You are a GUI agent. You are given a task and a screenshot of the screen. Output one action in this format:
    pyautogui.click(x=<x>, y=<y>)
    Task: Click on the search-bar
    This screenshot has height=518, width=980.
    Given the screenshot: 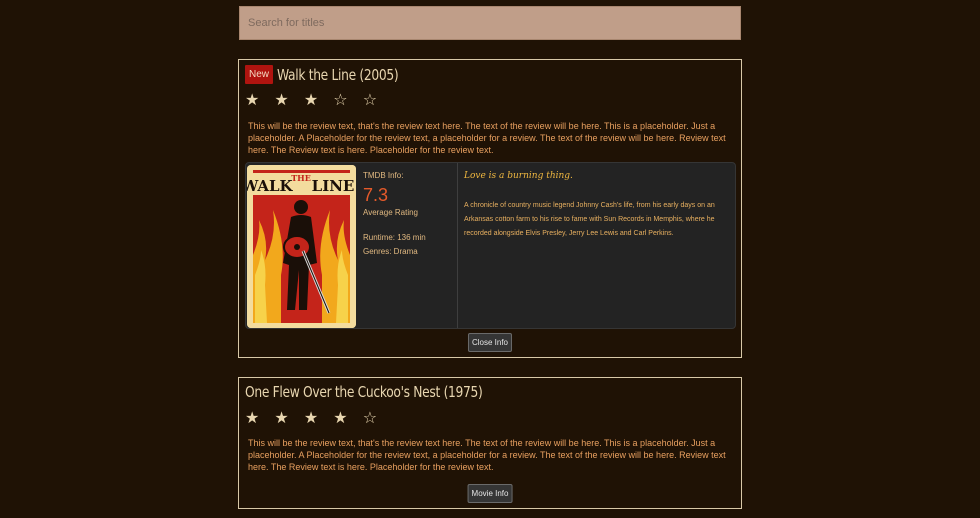 What is the action you would take?
    pyautogui.click(x=490, y=23)
    